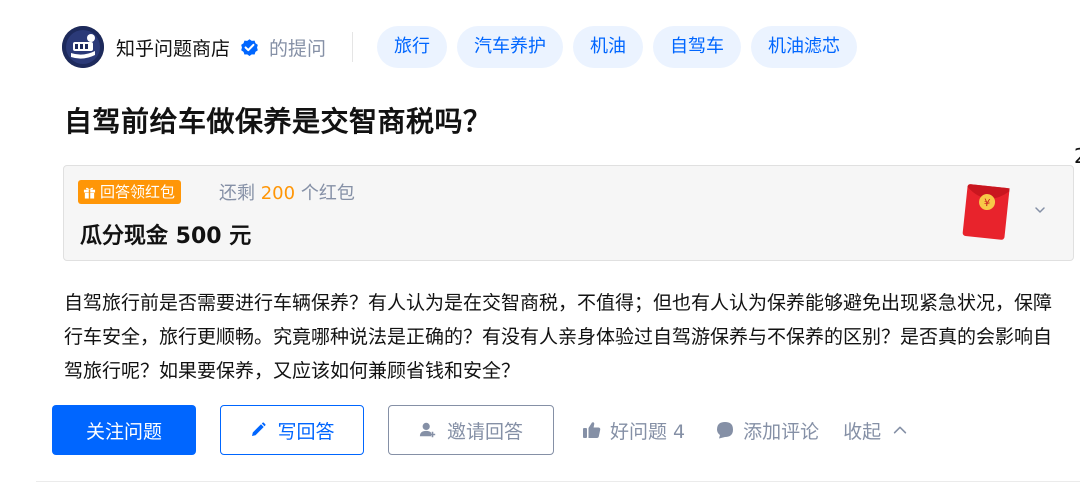 The image size is (1080, 485). I want to click on follow-question-label: 关注问题, so click(123, 431).